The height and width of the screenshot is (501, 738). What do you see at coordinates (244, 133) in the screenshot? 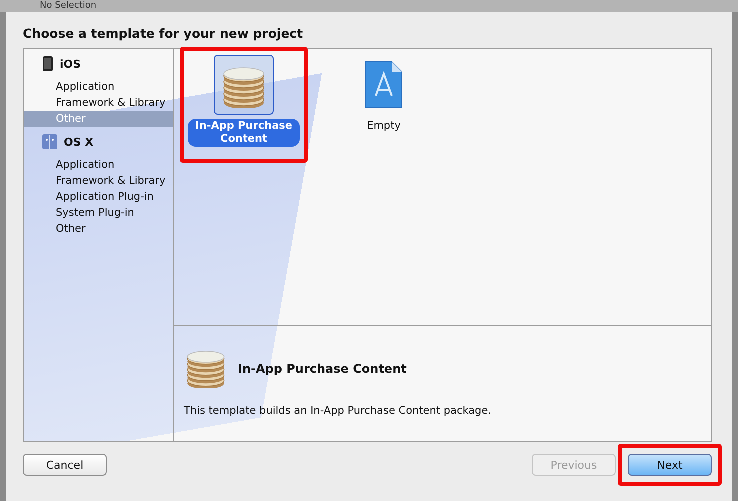
I see `template-label: In-App Purchase Content` at bounding box center [244, 133].